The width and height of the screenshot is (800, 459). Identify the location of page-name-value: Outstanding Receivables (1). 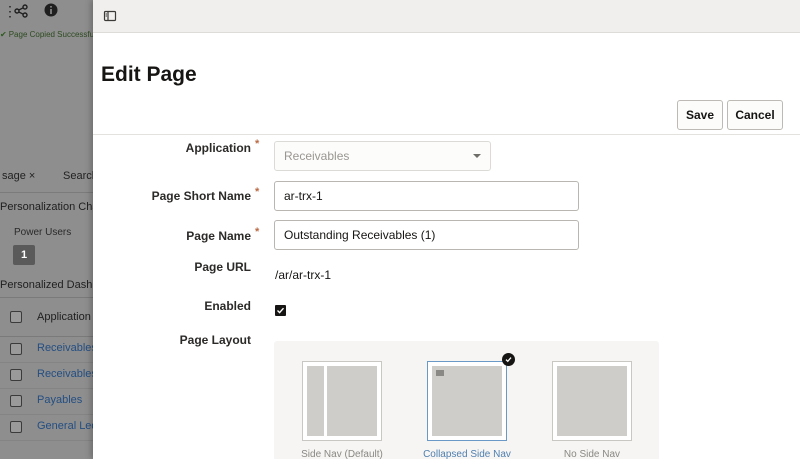
(360, 235).